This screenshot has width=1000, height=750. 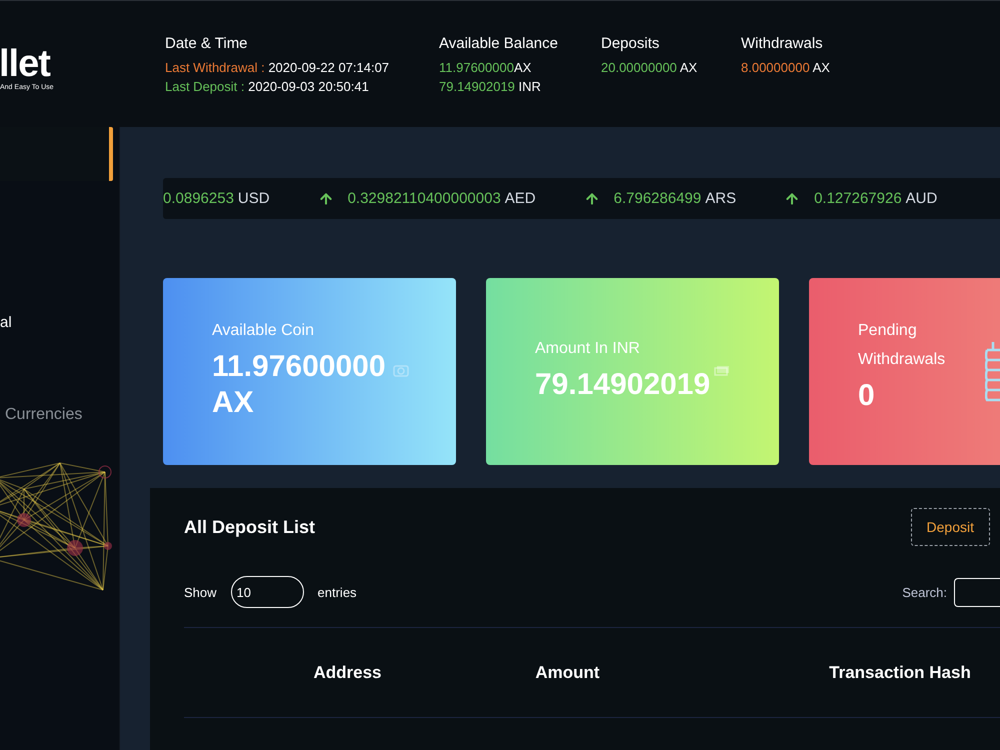 I want to click on ticker-currency: ARS, so click(x=720, y=198).